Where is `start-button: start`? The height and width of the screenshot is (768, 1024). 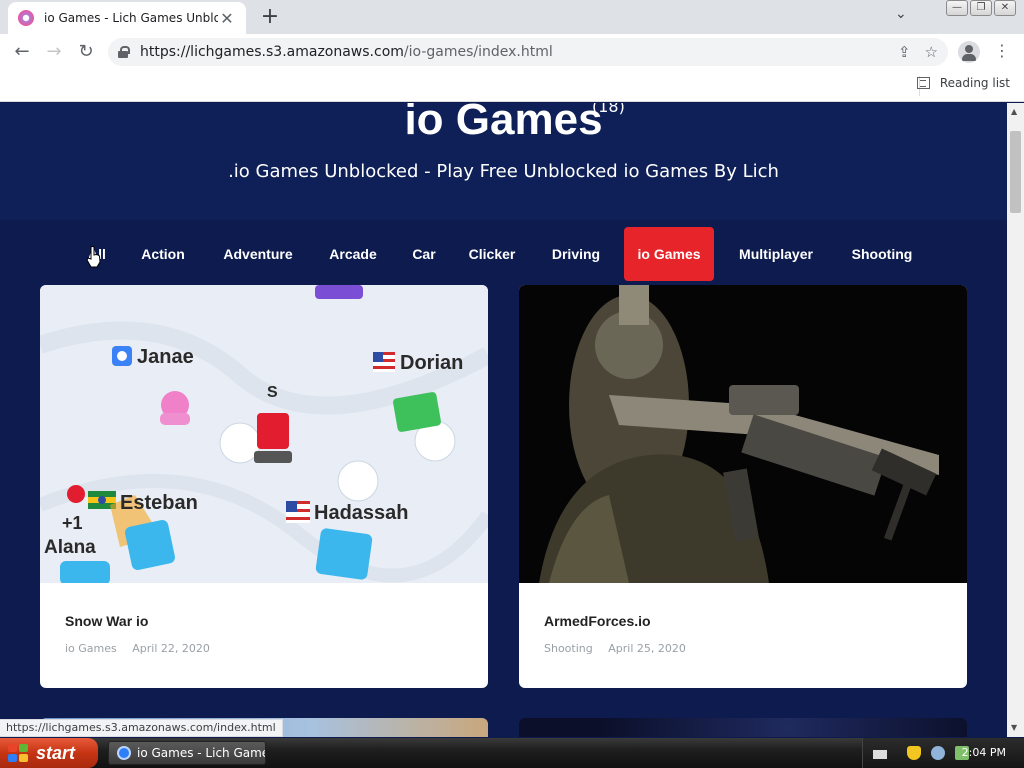
start-button: start is located at coordinates (49, 753).